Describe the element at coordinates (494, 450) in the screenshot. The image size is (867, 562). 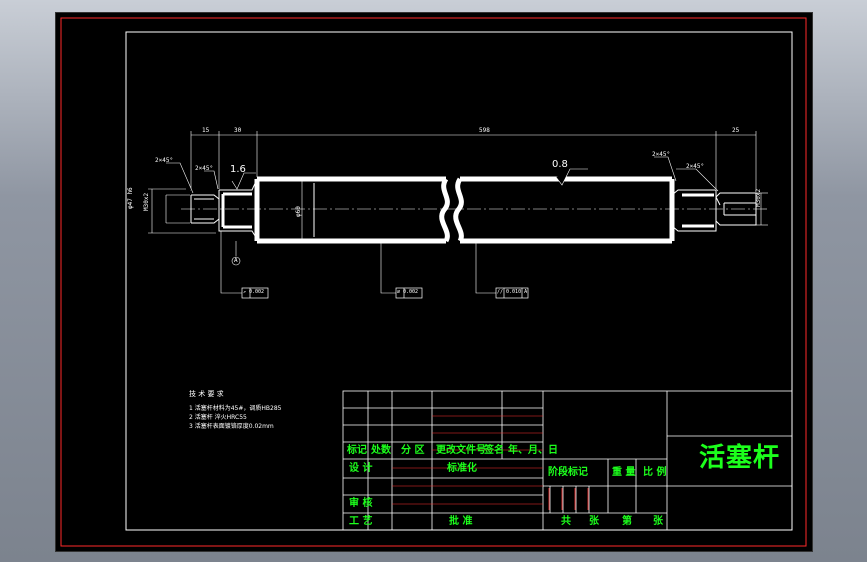
I see `rev-header-sign: 签名` at that location.